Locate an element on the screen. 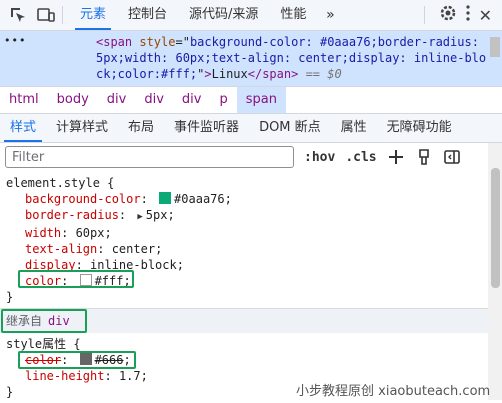  console-ref: == $0 is located at coordinates (323, 74).